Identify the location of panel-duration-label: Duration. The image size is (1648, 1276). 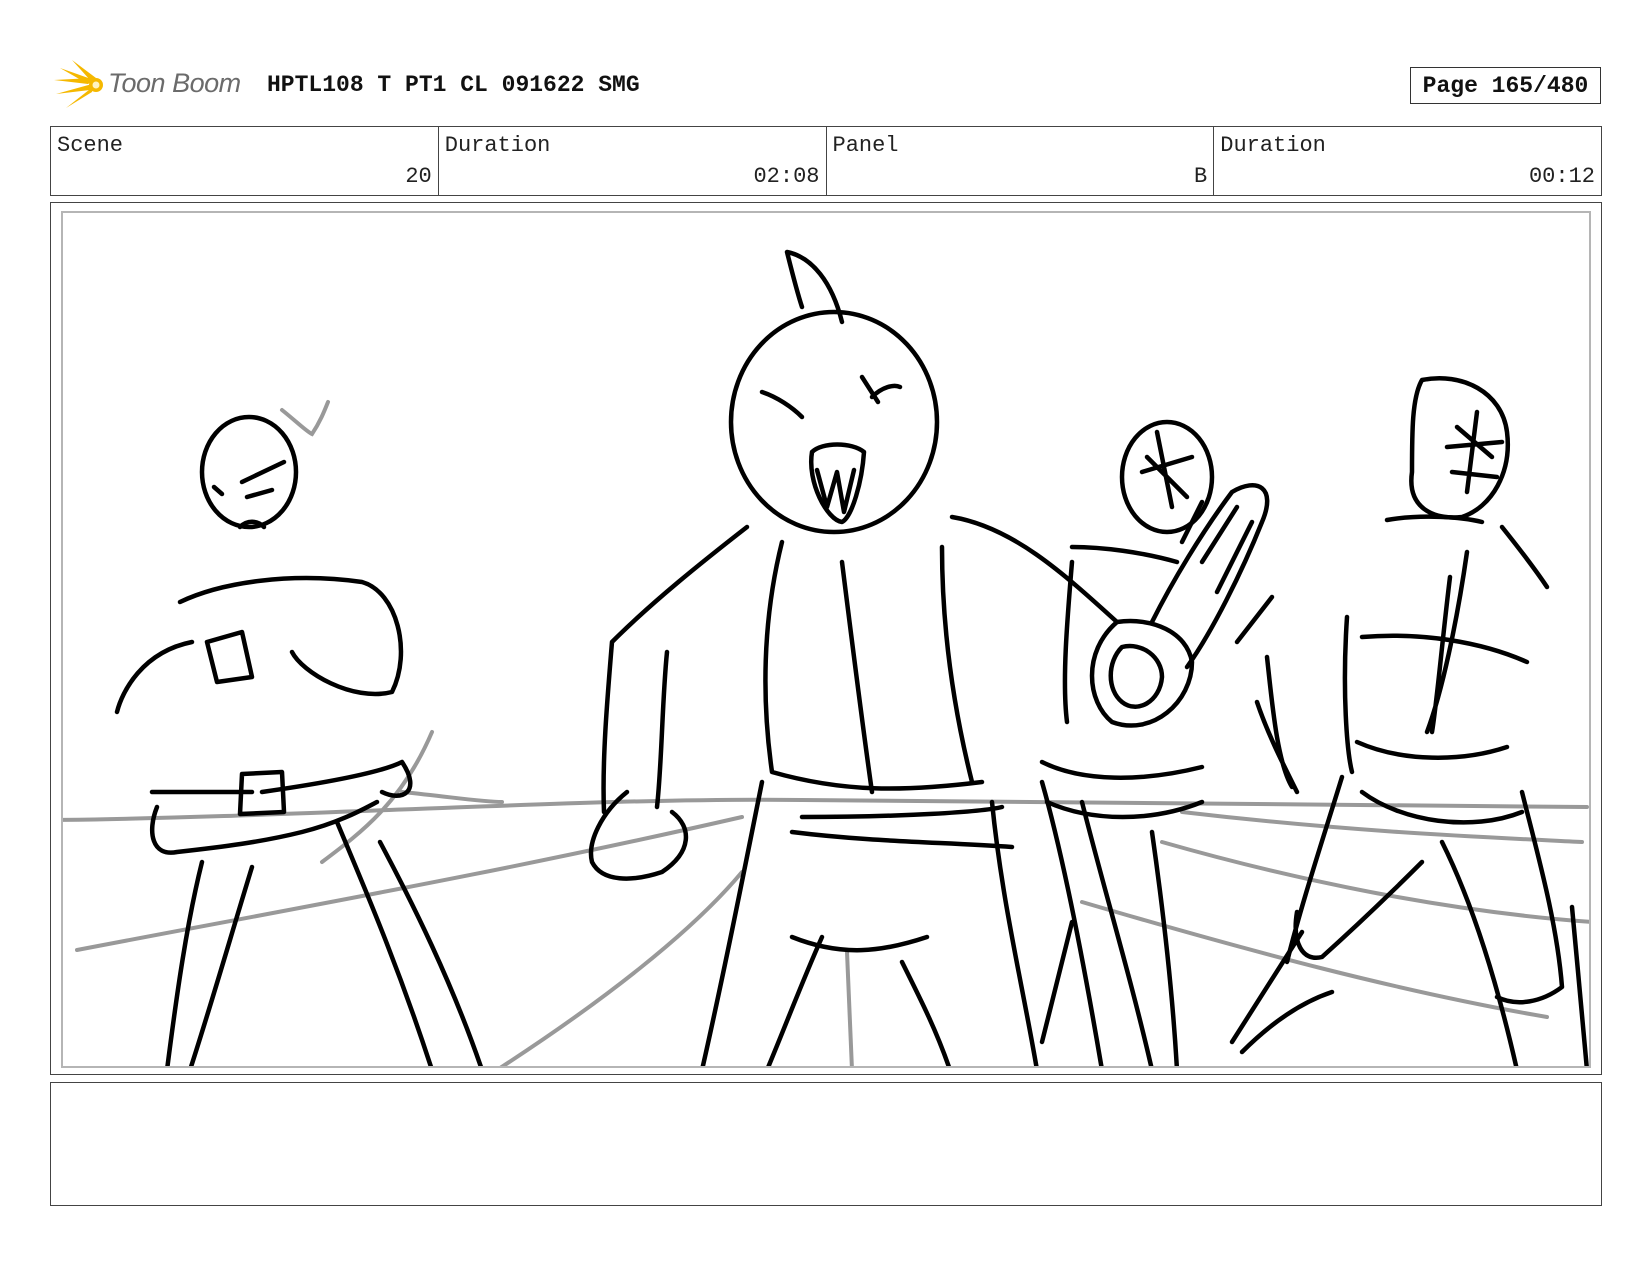
(1273, 145).